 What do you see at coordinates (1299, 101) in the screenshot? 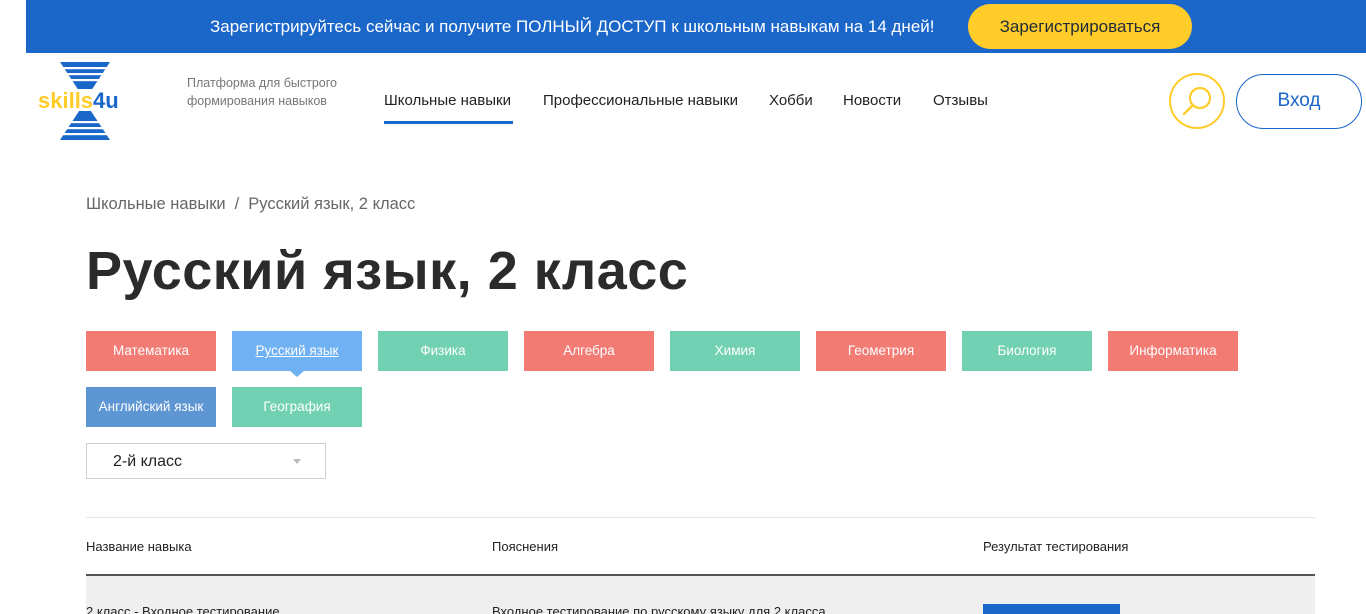
I see `login-button: Вход` at bounding box center [1299, 101].